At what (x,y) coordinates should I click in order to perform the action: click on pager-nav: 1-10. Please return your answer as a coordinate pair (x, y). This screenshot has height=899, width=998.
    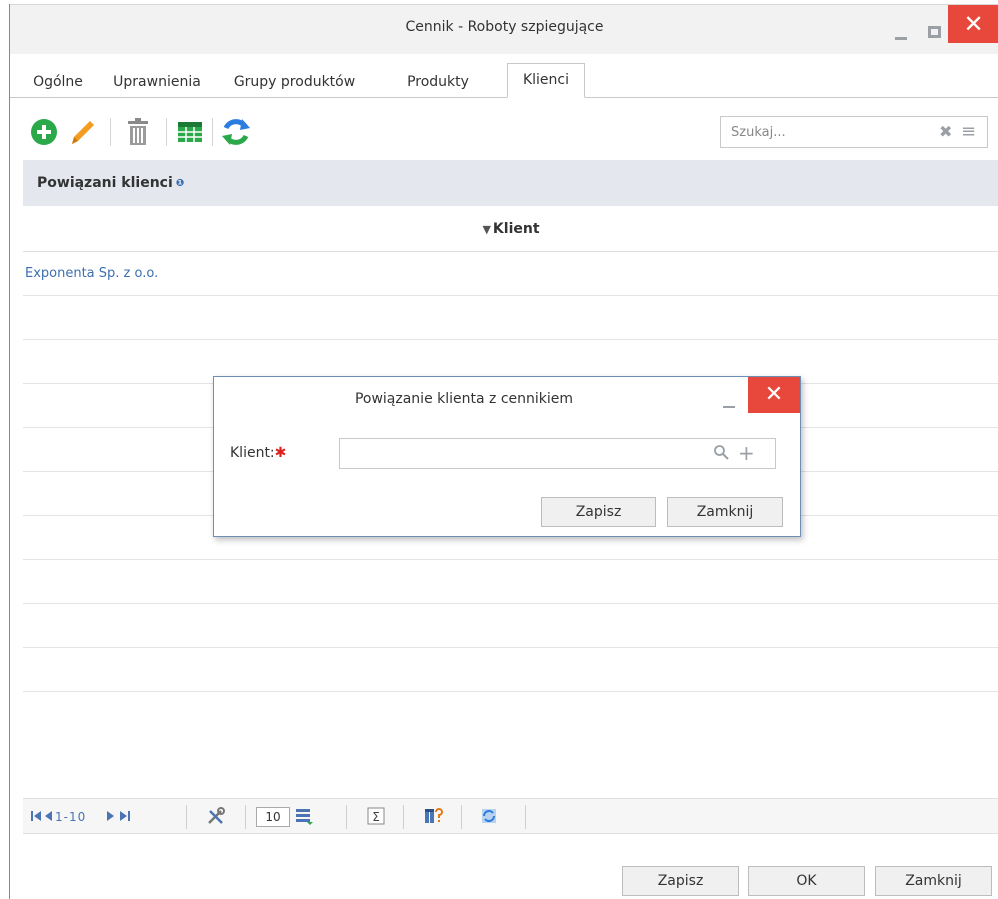
    Looking at the image, I should click on (96, 816).